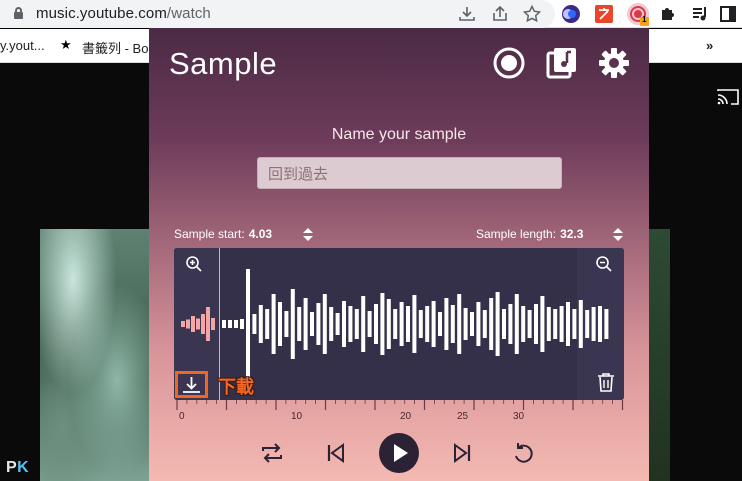  I want to click on sampler-extension-icon: 1, so click(638, 14).